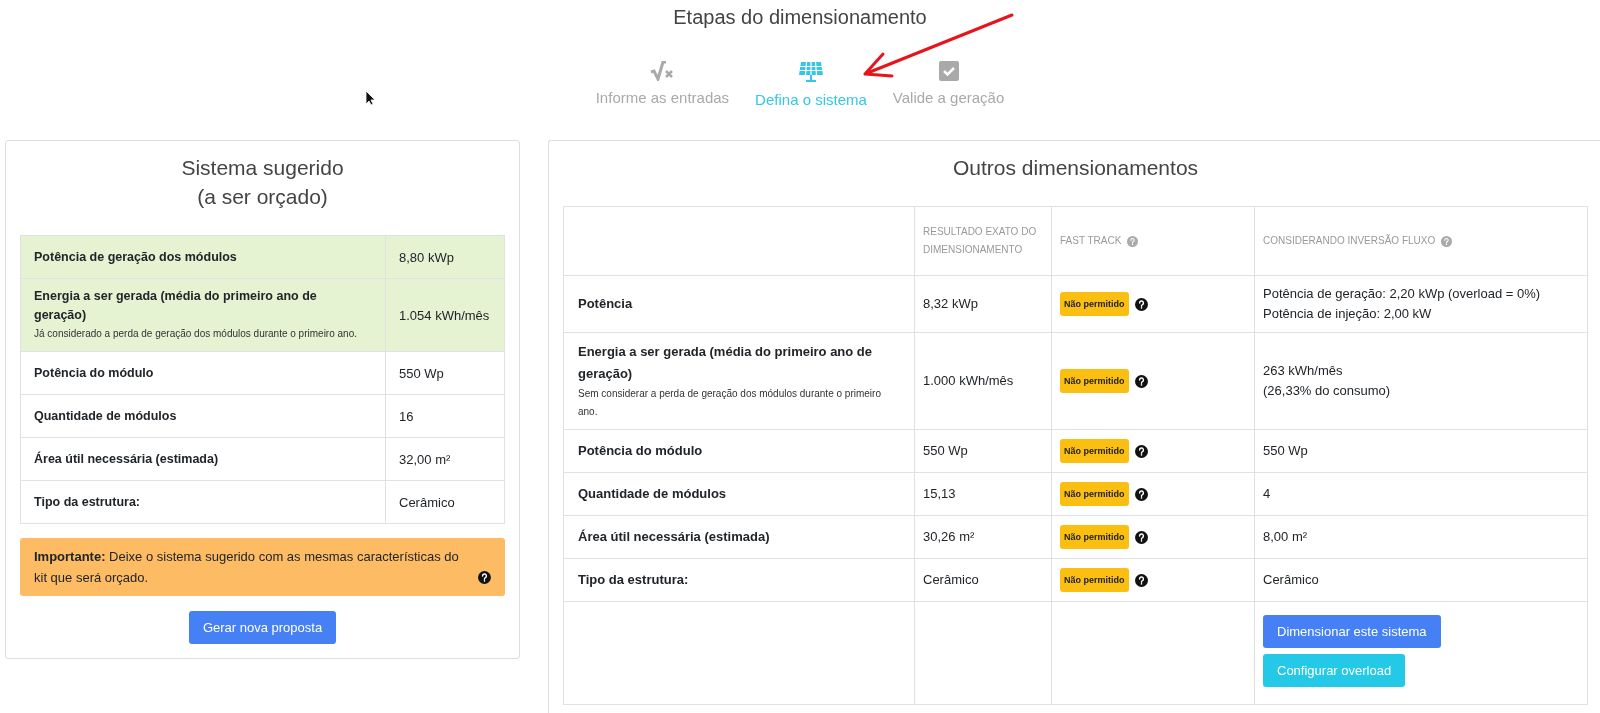 This screenshot has height=713, width=1600. Describe the element at coordinates (1421, 494) in the screenshot. I see `table-cell: 4` at that location.